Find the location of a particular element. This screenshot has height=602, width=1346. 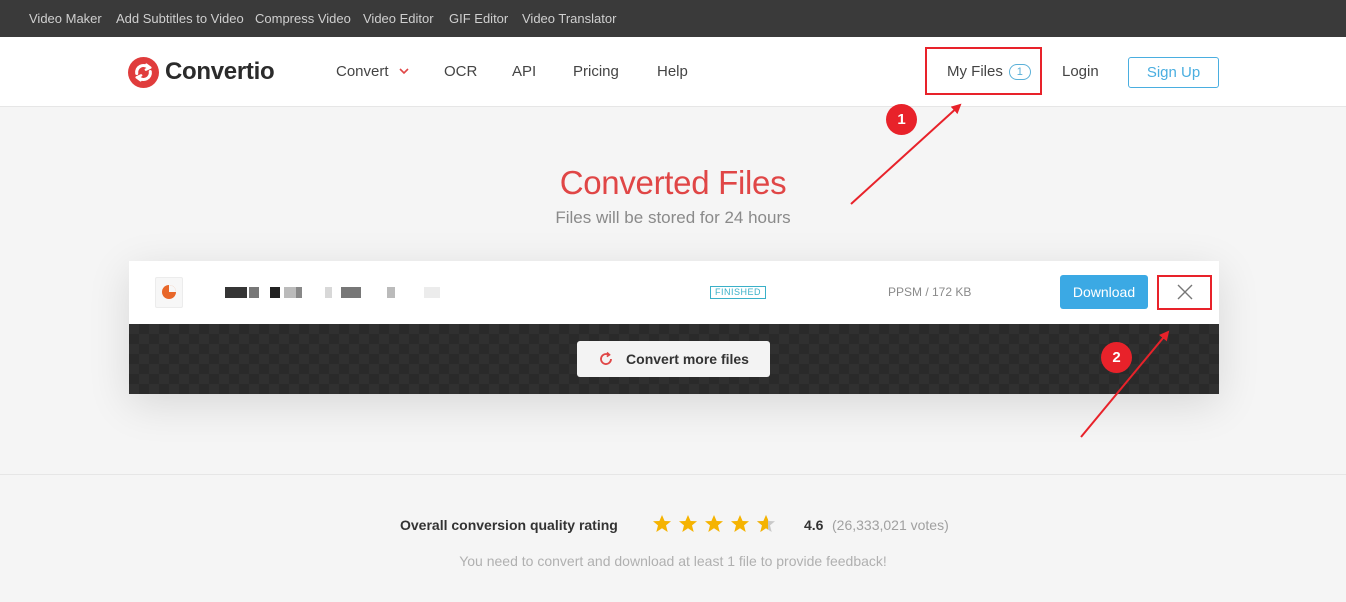

annotation-arrows is located at coordinates (1010, 270).